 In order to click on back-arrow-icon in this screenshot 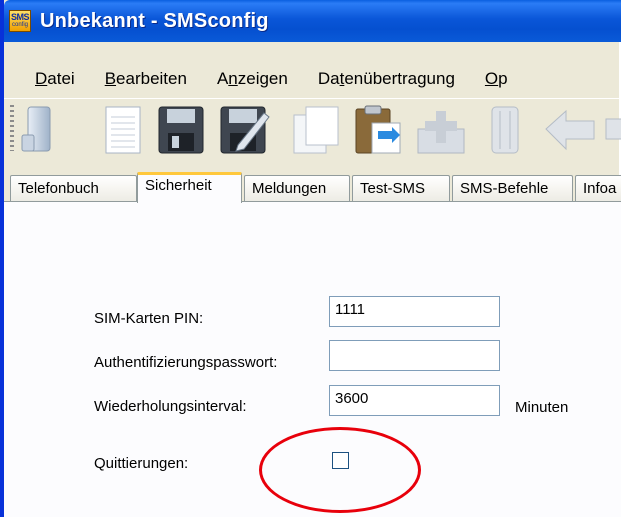, I will do `click(582, 130)`.